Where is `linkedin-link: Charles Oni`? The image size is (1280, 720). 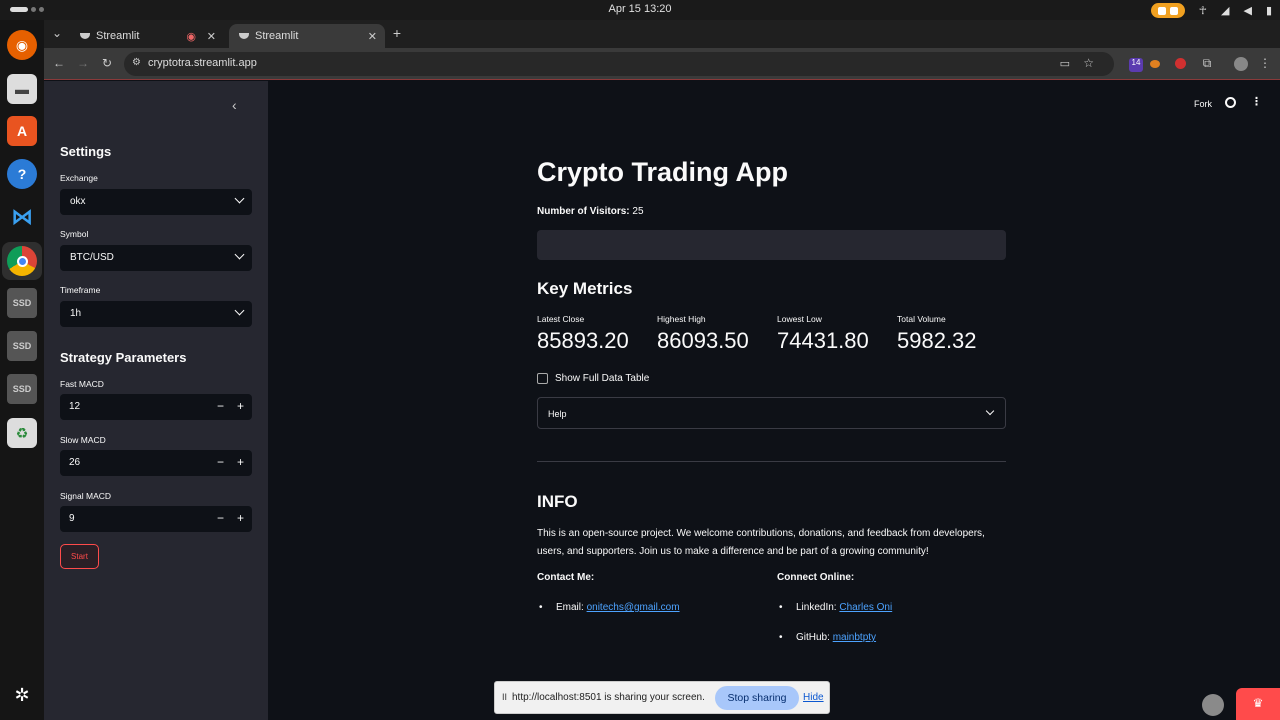 linkedin-link: Charles Oni is located at coordinates (865, 607).